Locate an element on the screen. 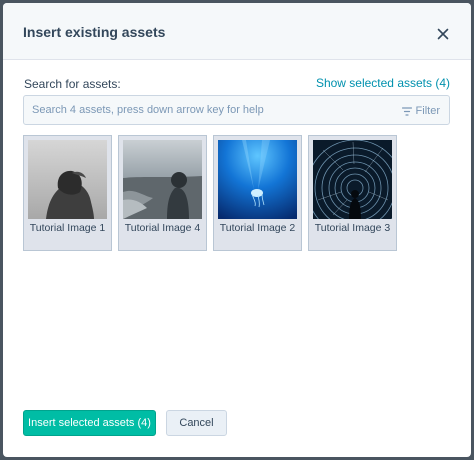  insert-selected-assets-button: Insert selected assets (4) is located at coordinates (89, 423).